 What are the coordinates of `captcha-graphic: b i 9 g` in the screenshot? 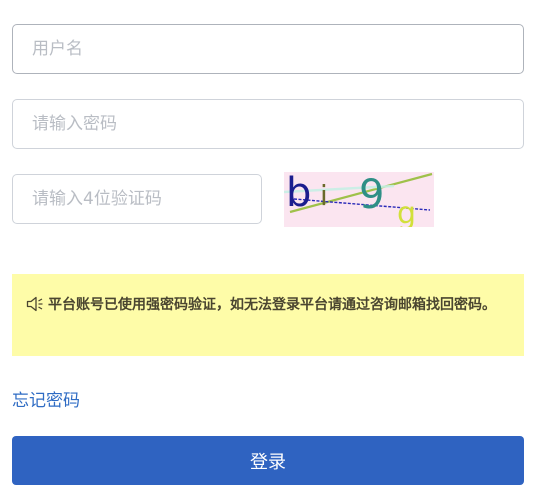 It's located at (358, 200).